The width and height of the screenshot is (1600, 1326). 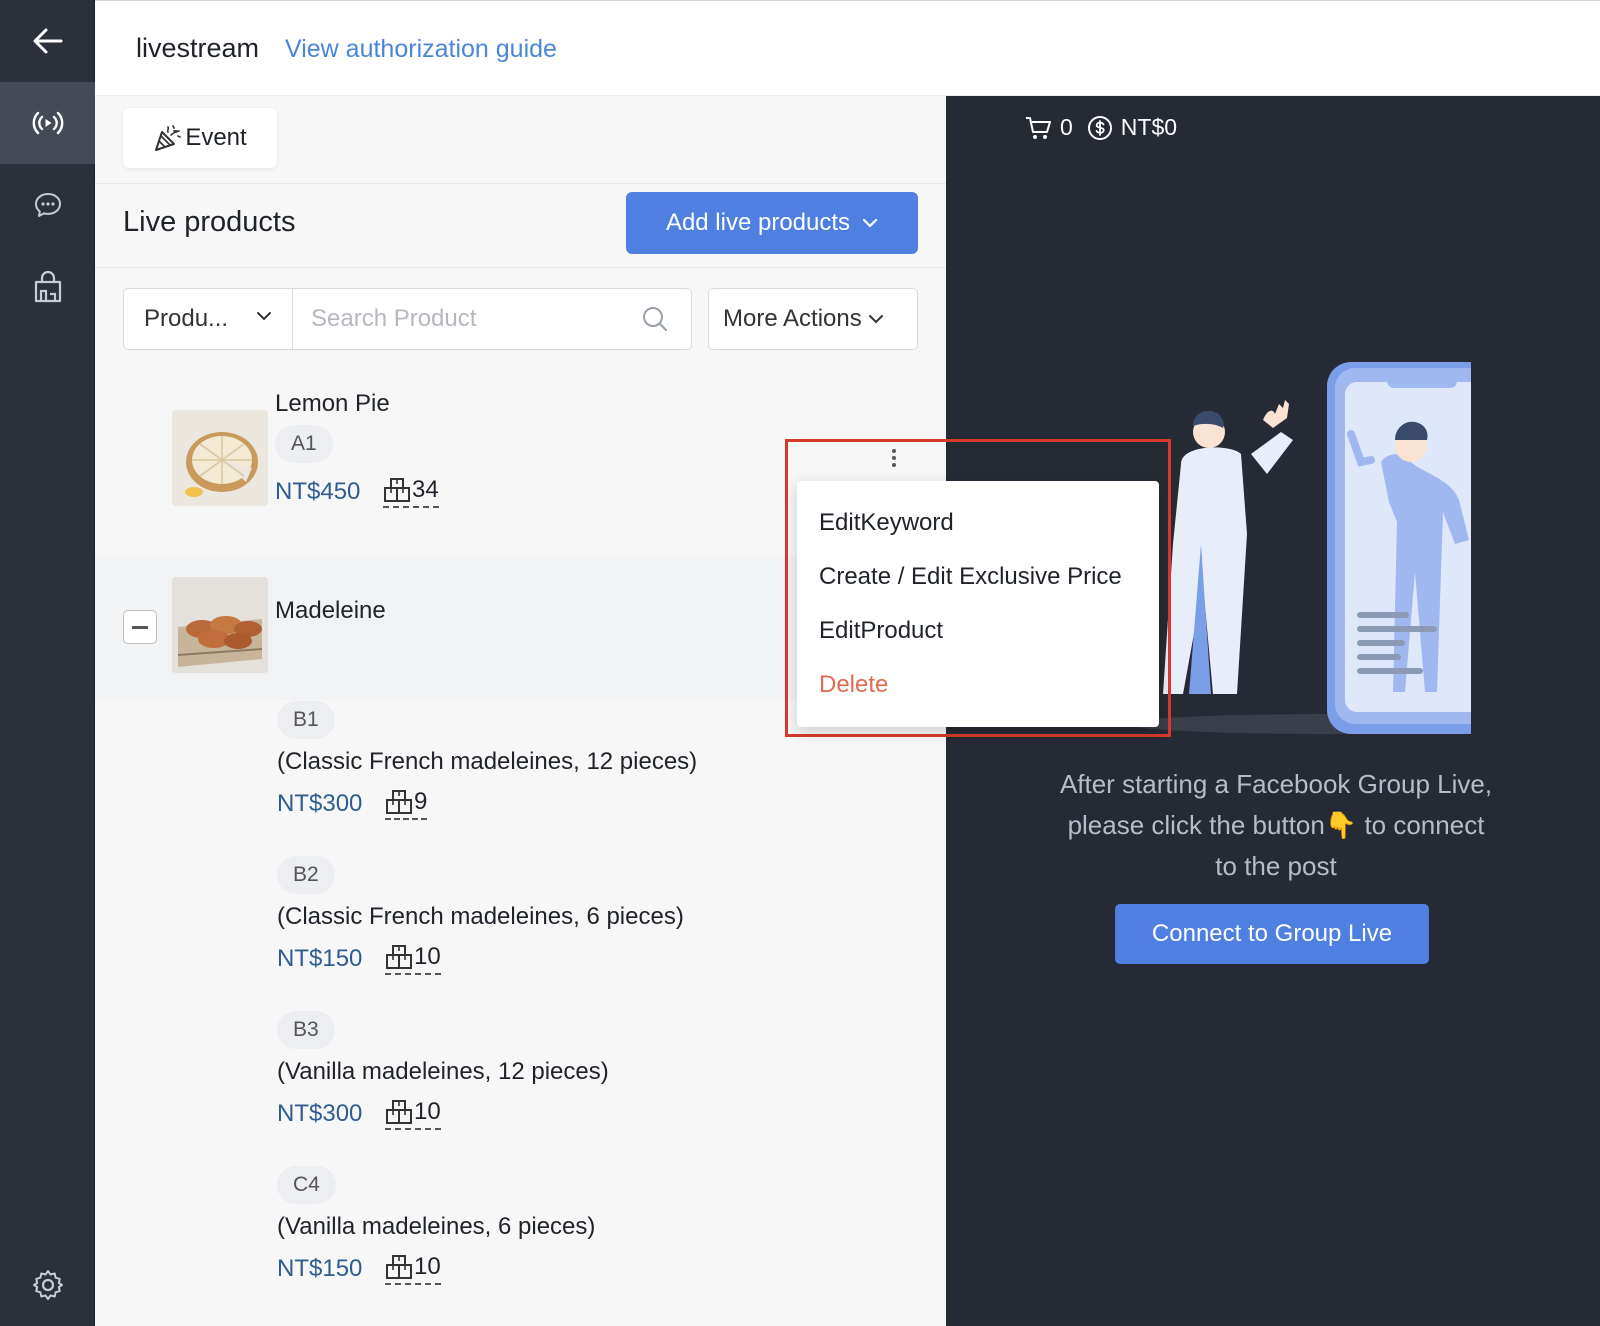 I want to click on instruction-line-1: After starting a Facebook Group Live,, so click(x=1276, y=784).